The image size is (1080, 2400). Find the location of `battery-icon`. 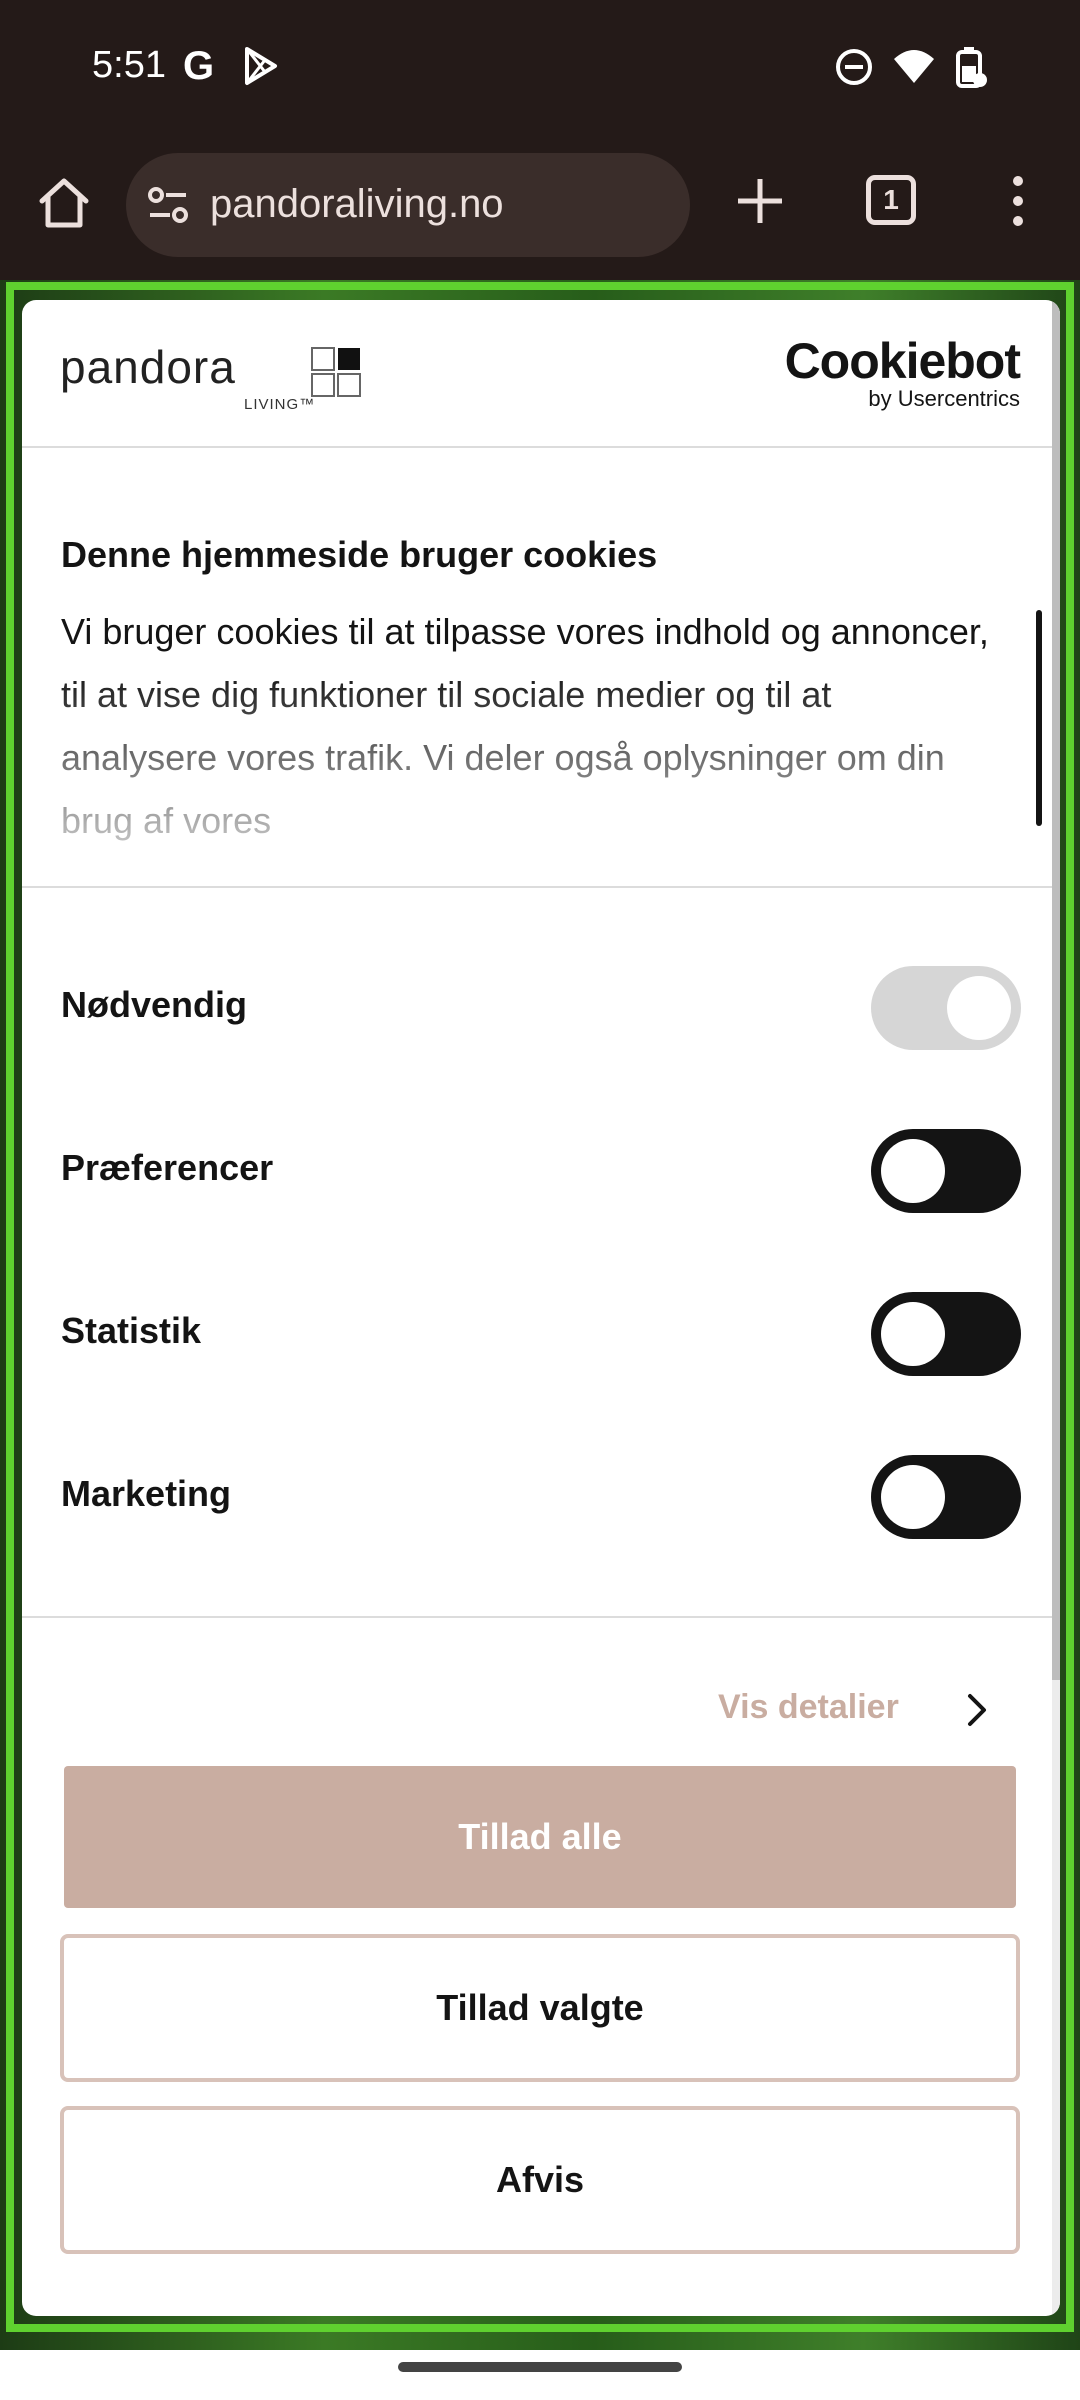

battery-icon is located at coordinates (971, 67).